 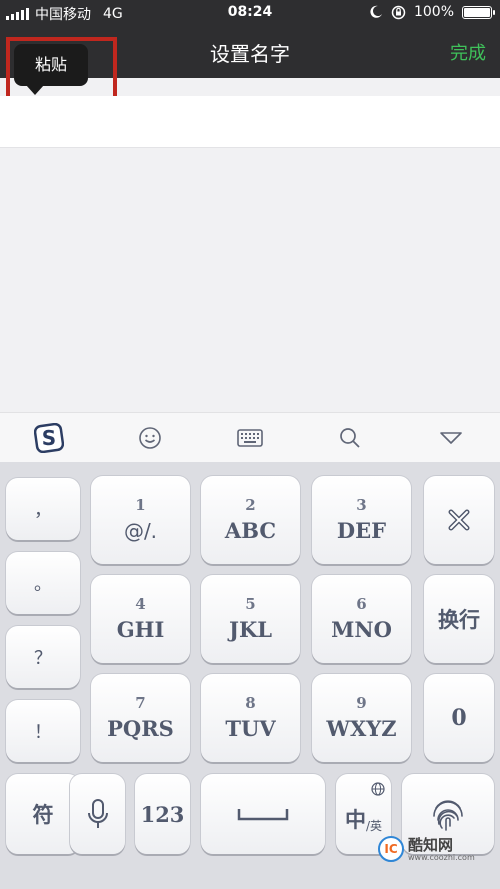 I want to click on space-key, so click(x=263, y=814).